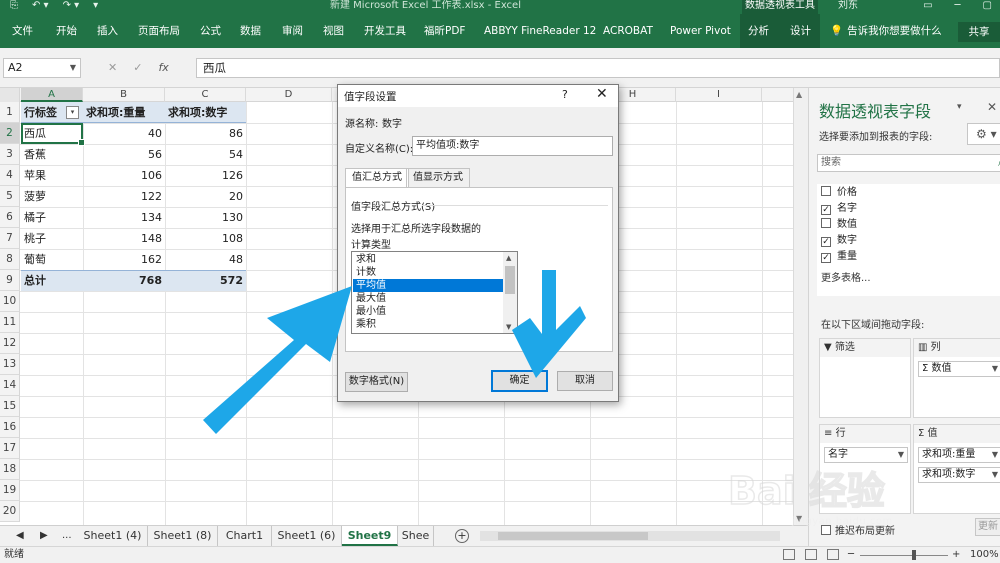 The width and height of the screenshot is (1000, 563). I want to click on row-header: 17, so click(10, 448).